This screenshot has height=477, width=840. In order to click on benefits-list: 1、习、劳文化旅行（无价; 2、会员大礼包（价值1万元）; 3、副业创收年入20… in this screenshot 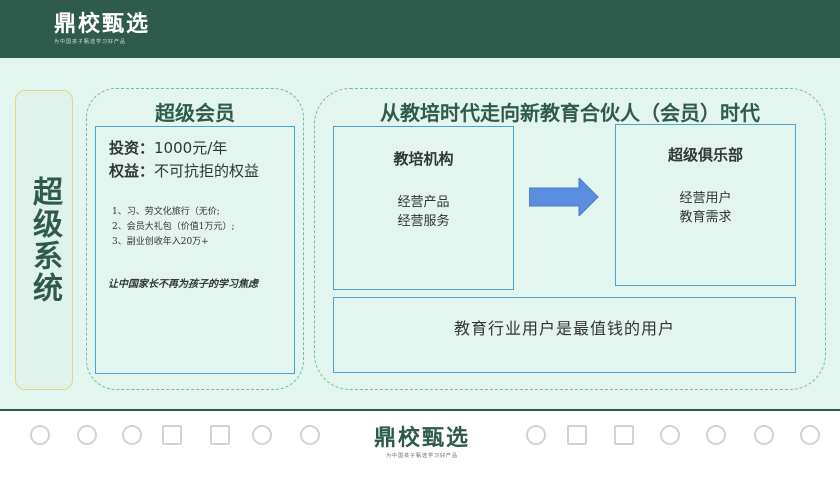, I will do `click(173, 227)`.